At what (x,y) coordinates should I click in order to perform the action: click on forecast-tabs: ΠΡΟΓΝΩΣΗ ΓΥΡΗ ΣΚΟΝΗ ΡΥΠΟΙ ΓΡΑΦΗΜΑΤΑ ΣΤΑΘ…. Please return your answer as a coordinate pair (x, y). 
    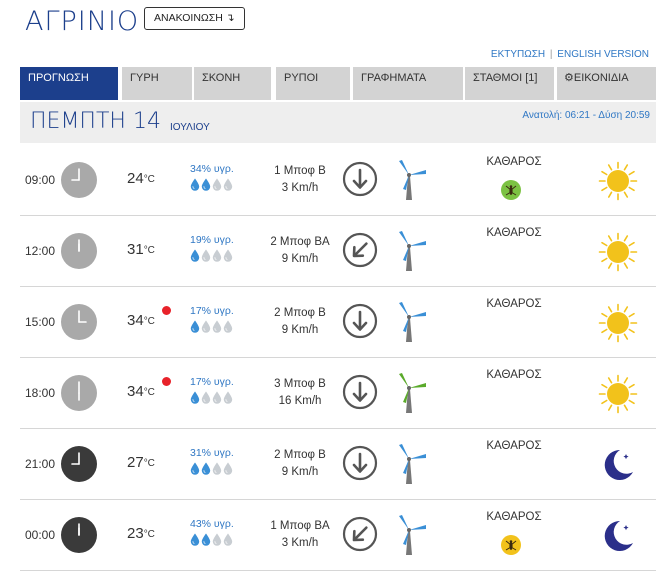
    Looking at the image, I should click on (338, 83).